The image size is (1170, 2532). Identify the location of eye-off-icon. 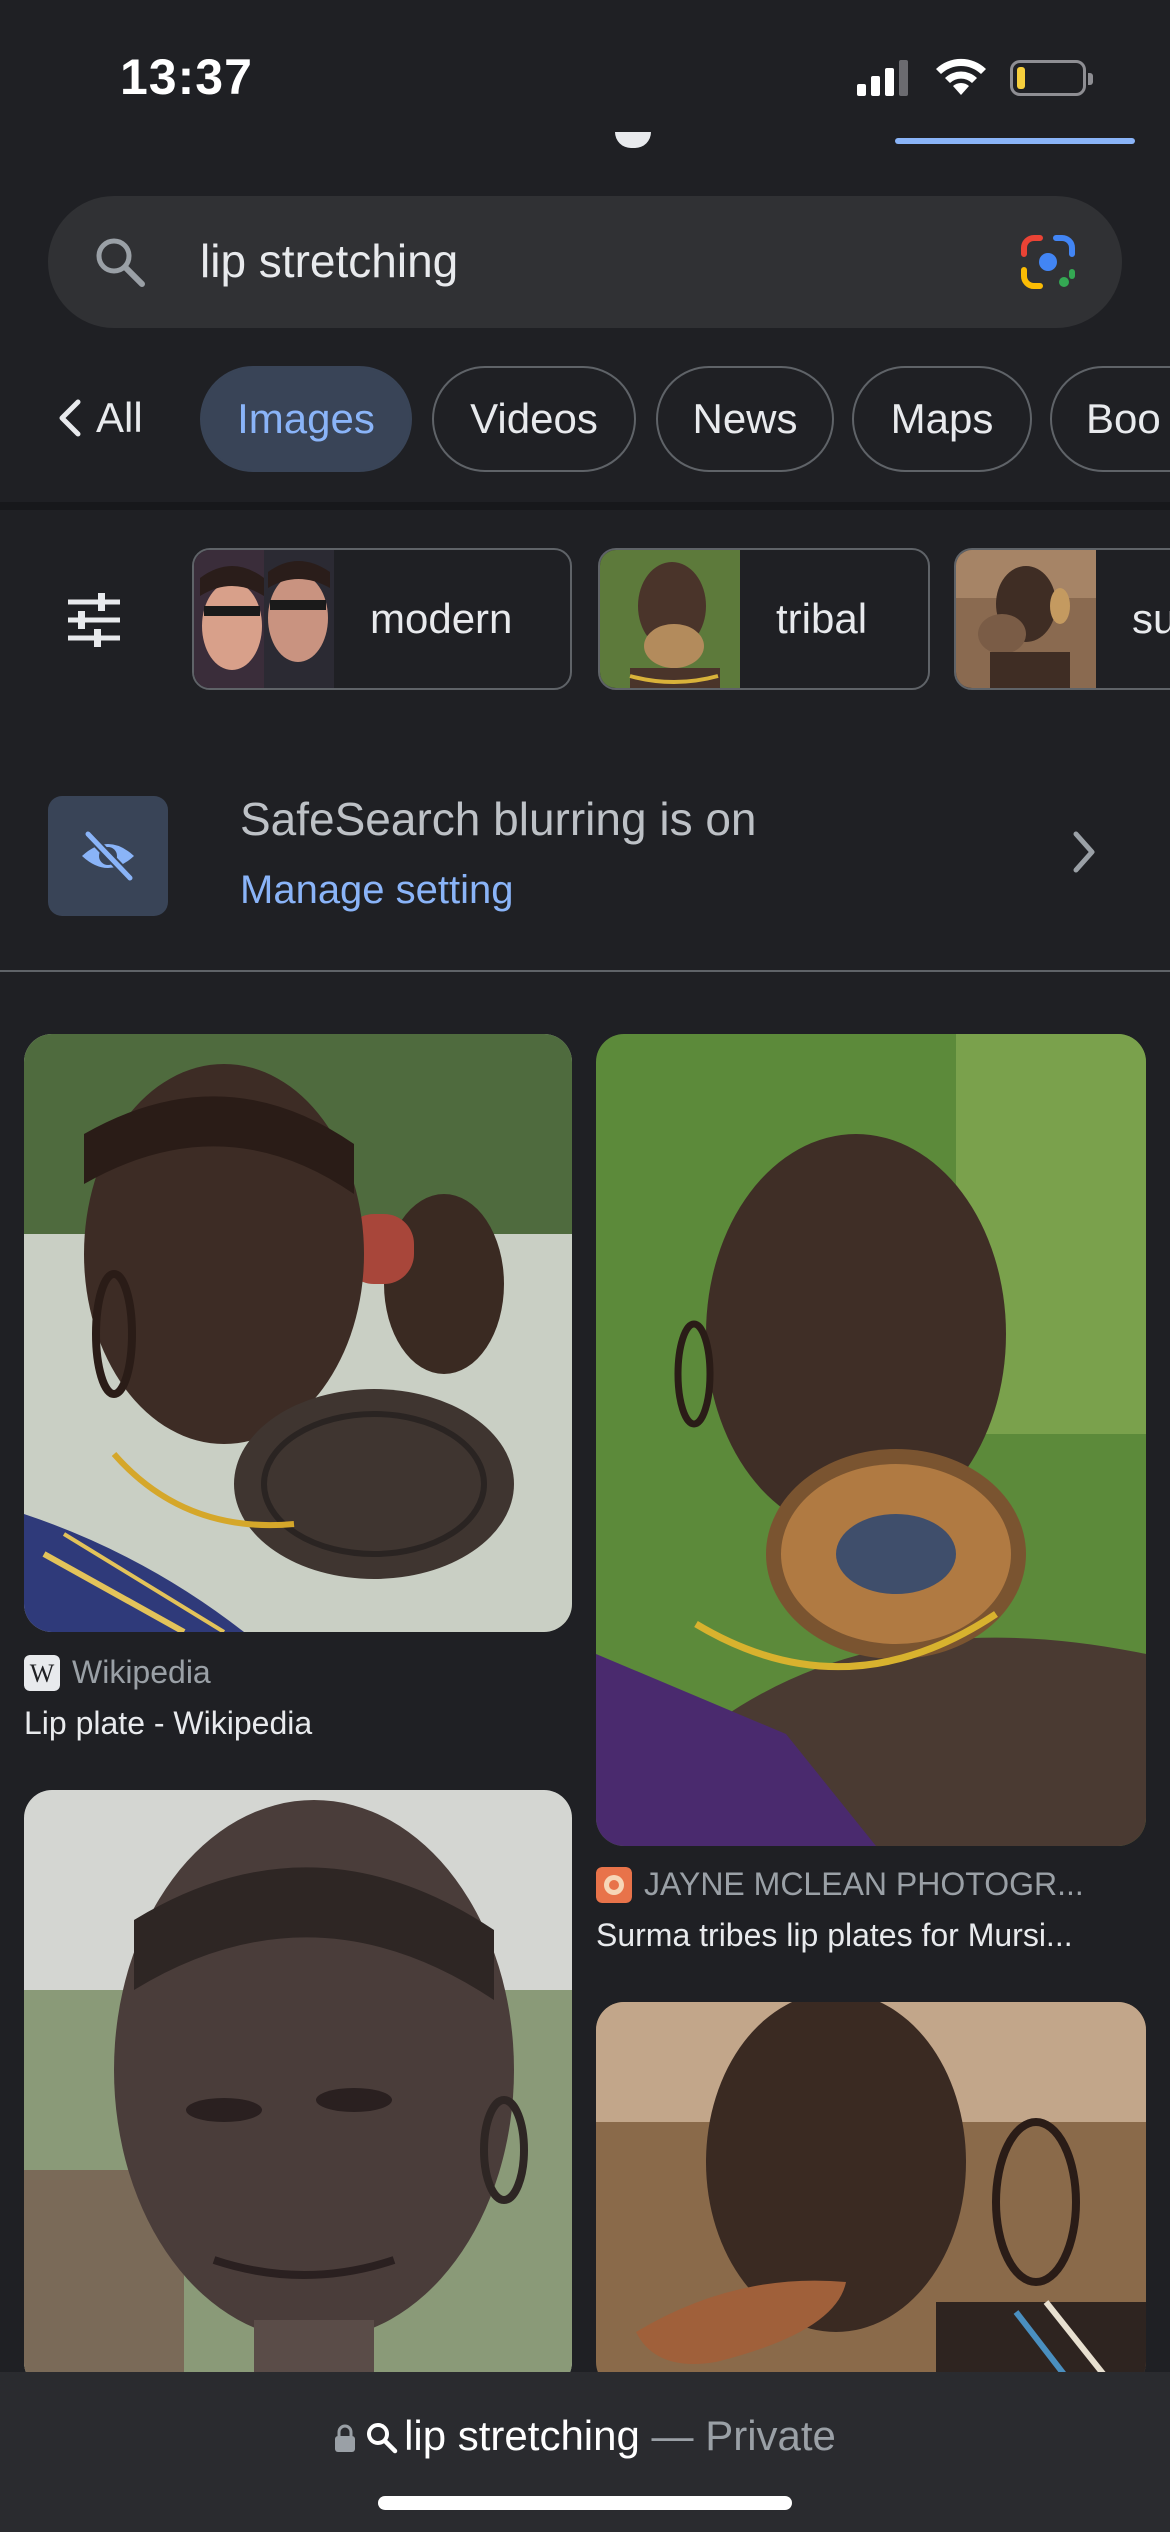
(108, 856).